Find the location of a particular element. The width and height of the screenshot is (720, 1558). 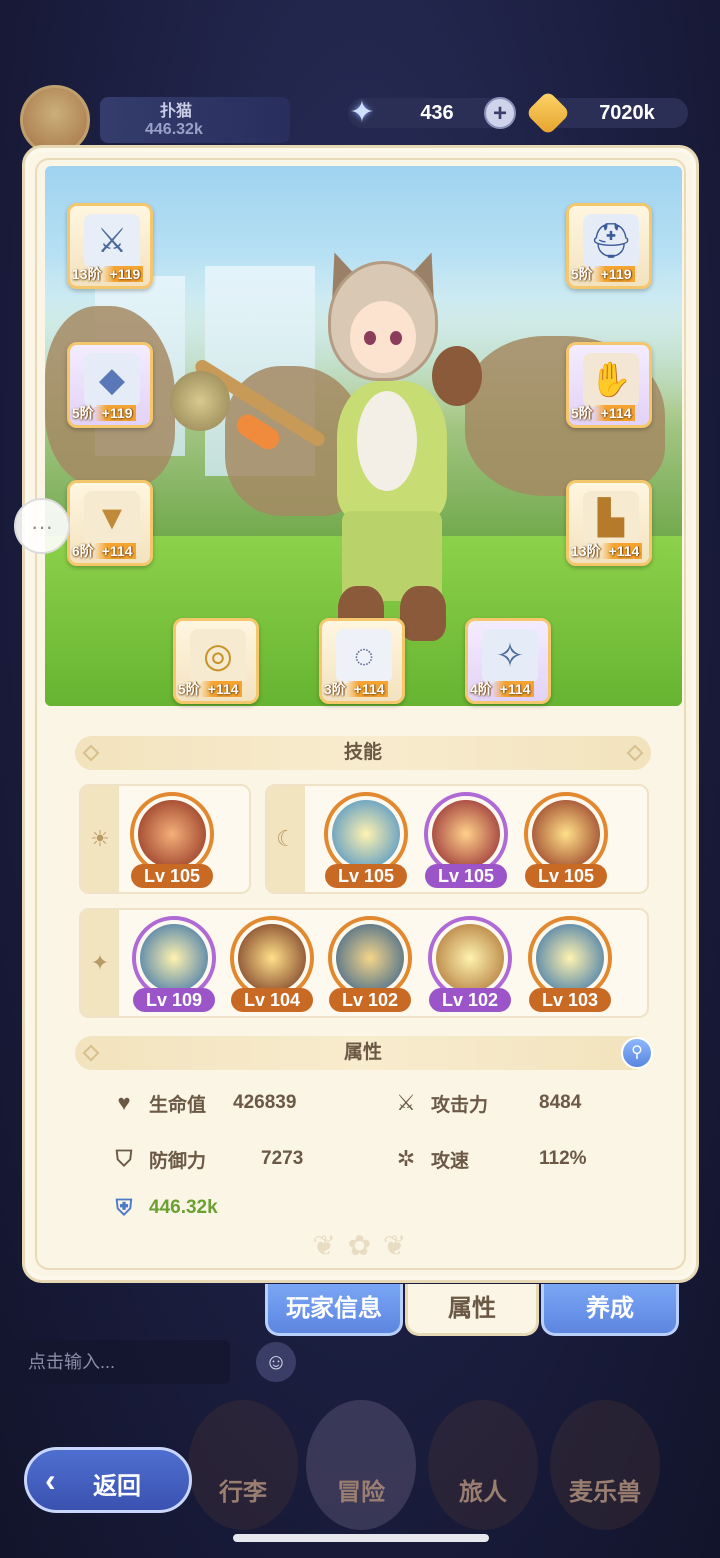

home-indicator is located at coordinates (361, 1538).